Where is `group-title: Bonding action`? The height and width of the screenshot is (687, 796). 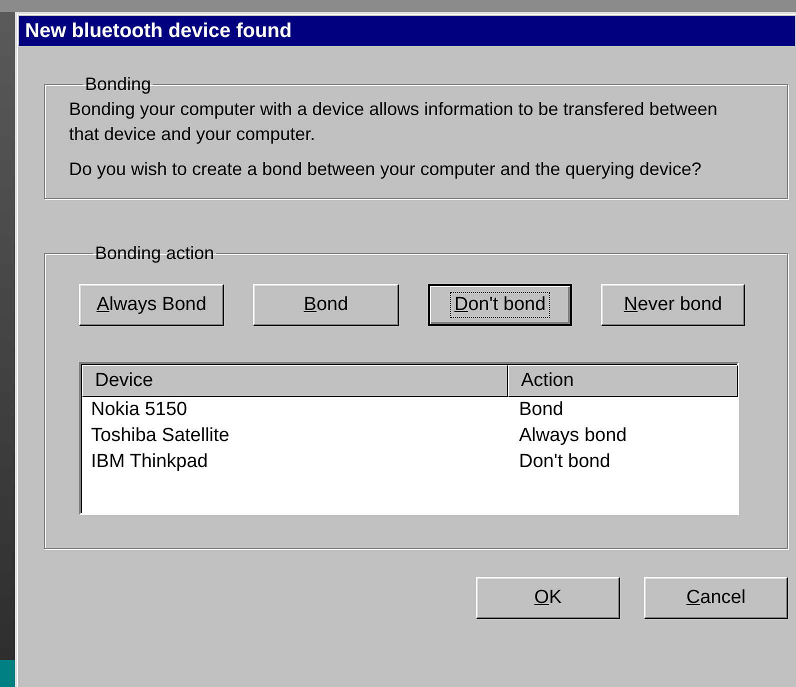
group-title: Bonding action is located at coordinates (155, 253).